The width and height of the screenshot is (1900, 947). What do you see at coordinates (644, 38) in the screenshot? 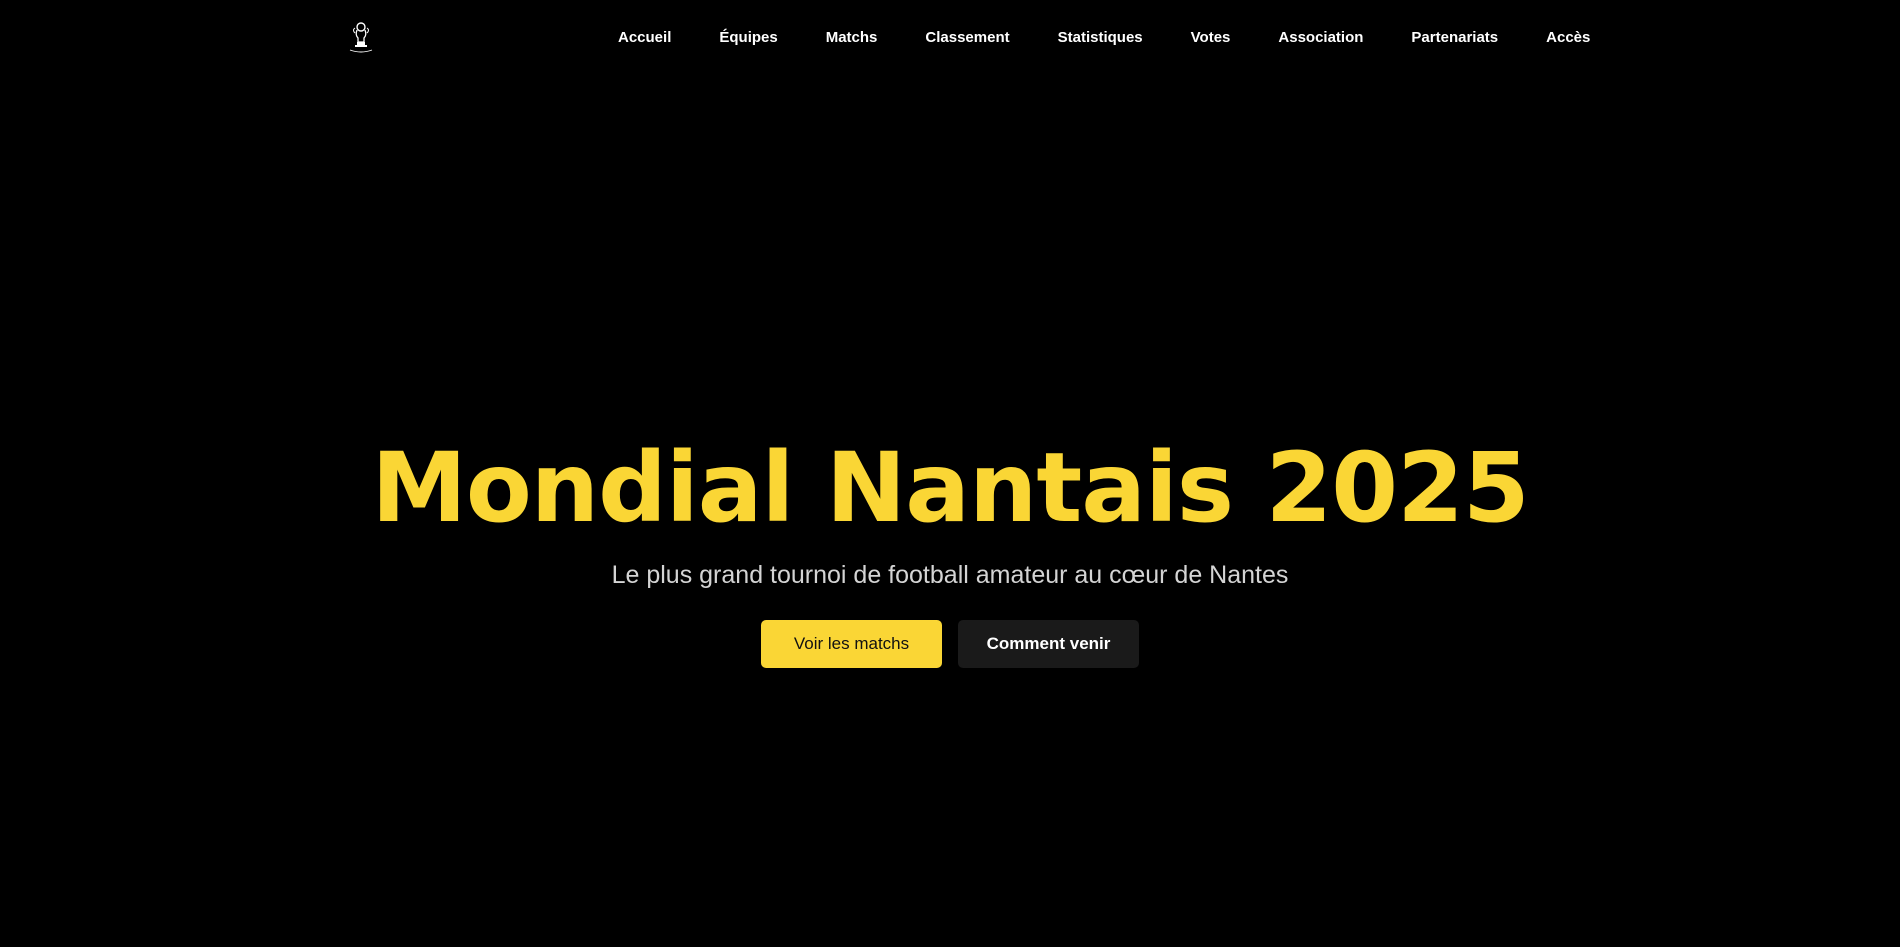
I see `nav-link-accueil: Accueil` at bounding box center [644, 38].